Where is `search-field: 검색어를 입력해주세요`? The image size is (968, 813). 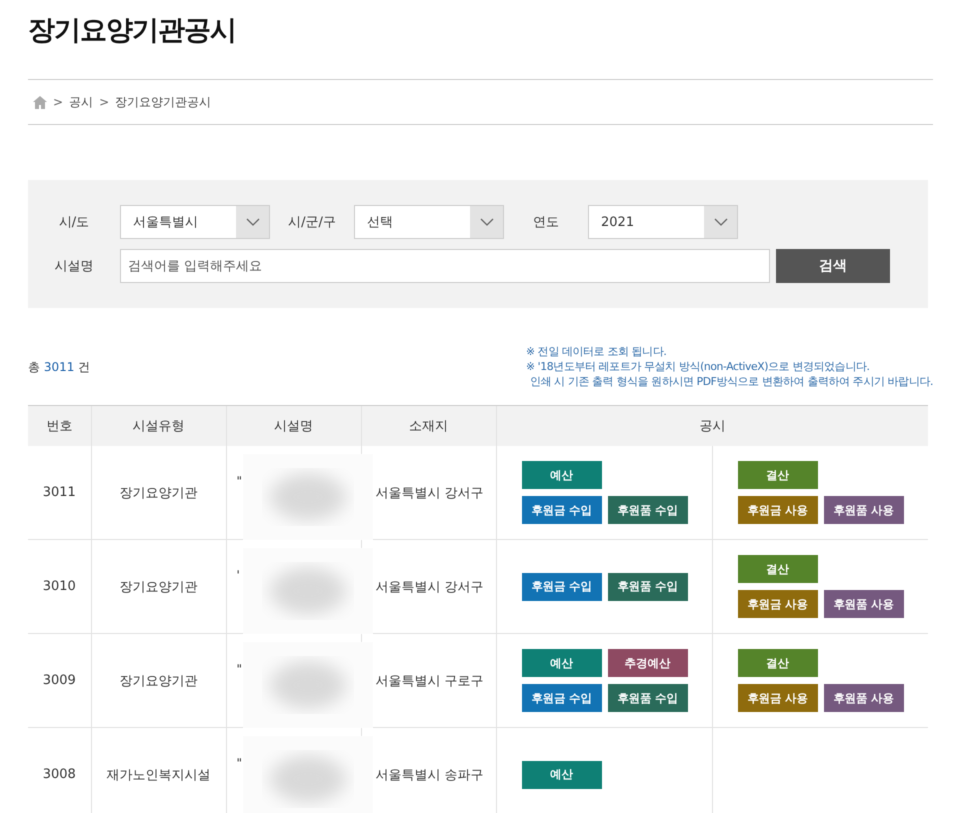
search-field: 검색어를 입력해주세요 is located at coordinates (445, 266).